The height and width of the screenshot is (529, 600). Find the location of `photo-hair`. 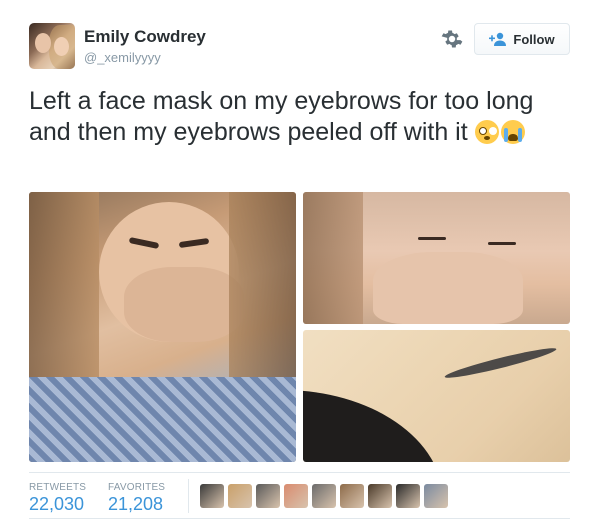

photo-hair is located at coordinates (333, 258).